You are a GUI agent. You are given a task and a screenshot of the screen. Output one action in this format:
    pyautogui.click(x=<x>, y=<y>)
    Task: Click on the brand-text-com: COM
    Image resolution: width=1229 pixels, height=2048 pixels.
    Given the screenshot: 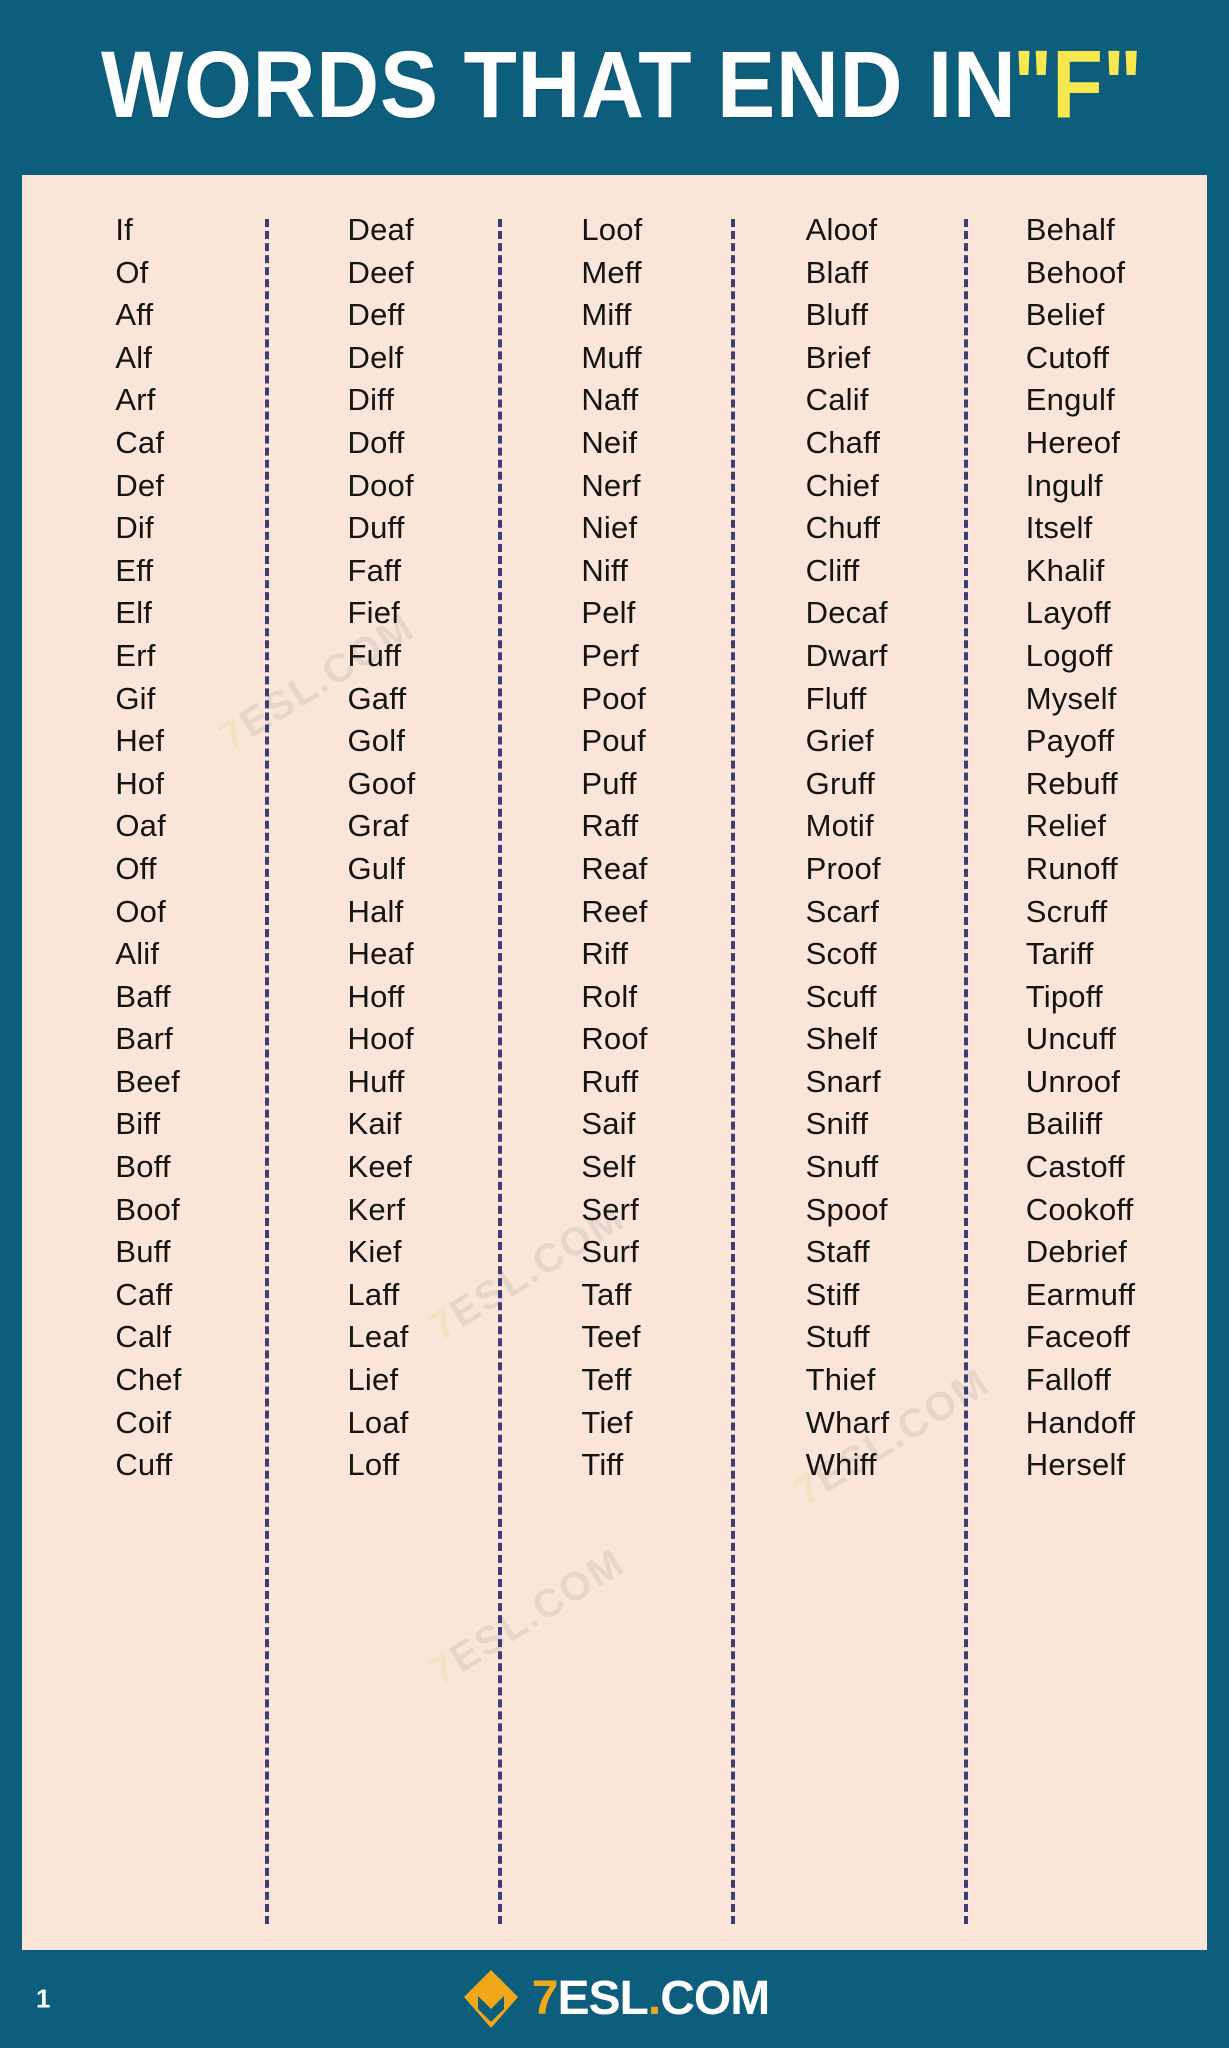 What is the action you would take?
    pyautogui.click(x=715, y=1998)
    